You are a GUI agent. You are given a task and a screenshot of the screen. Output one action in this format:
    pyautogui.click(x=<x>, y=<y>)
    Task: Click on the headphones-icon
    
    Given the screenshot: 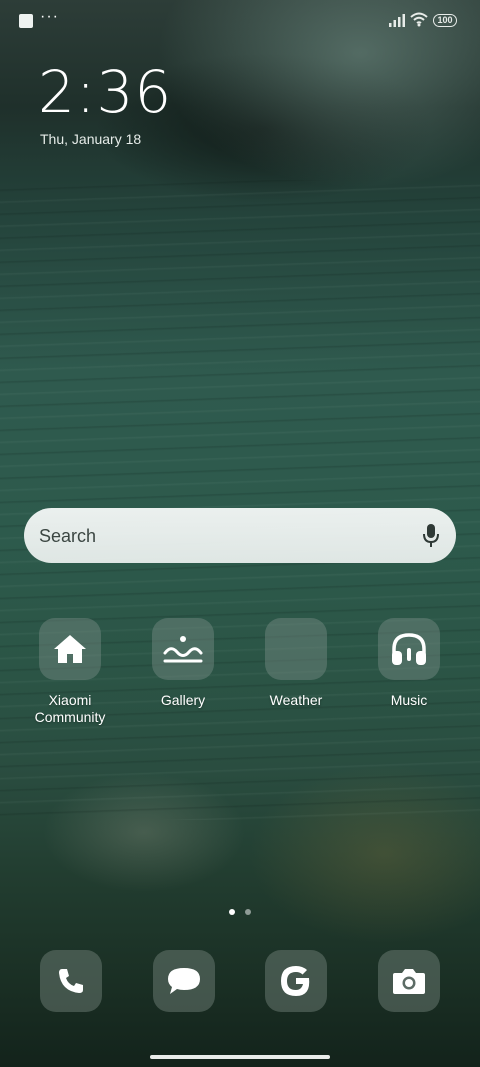 What is the action you would take?
    pyautogui.click(x=409, y=649)
    